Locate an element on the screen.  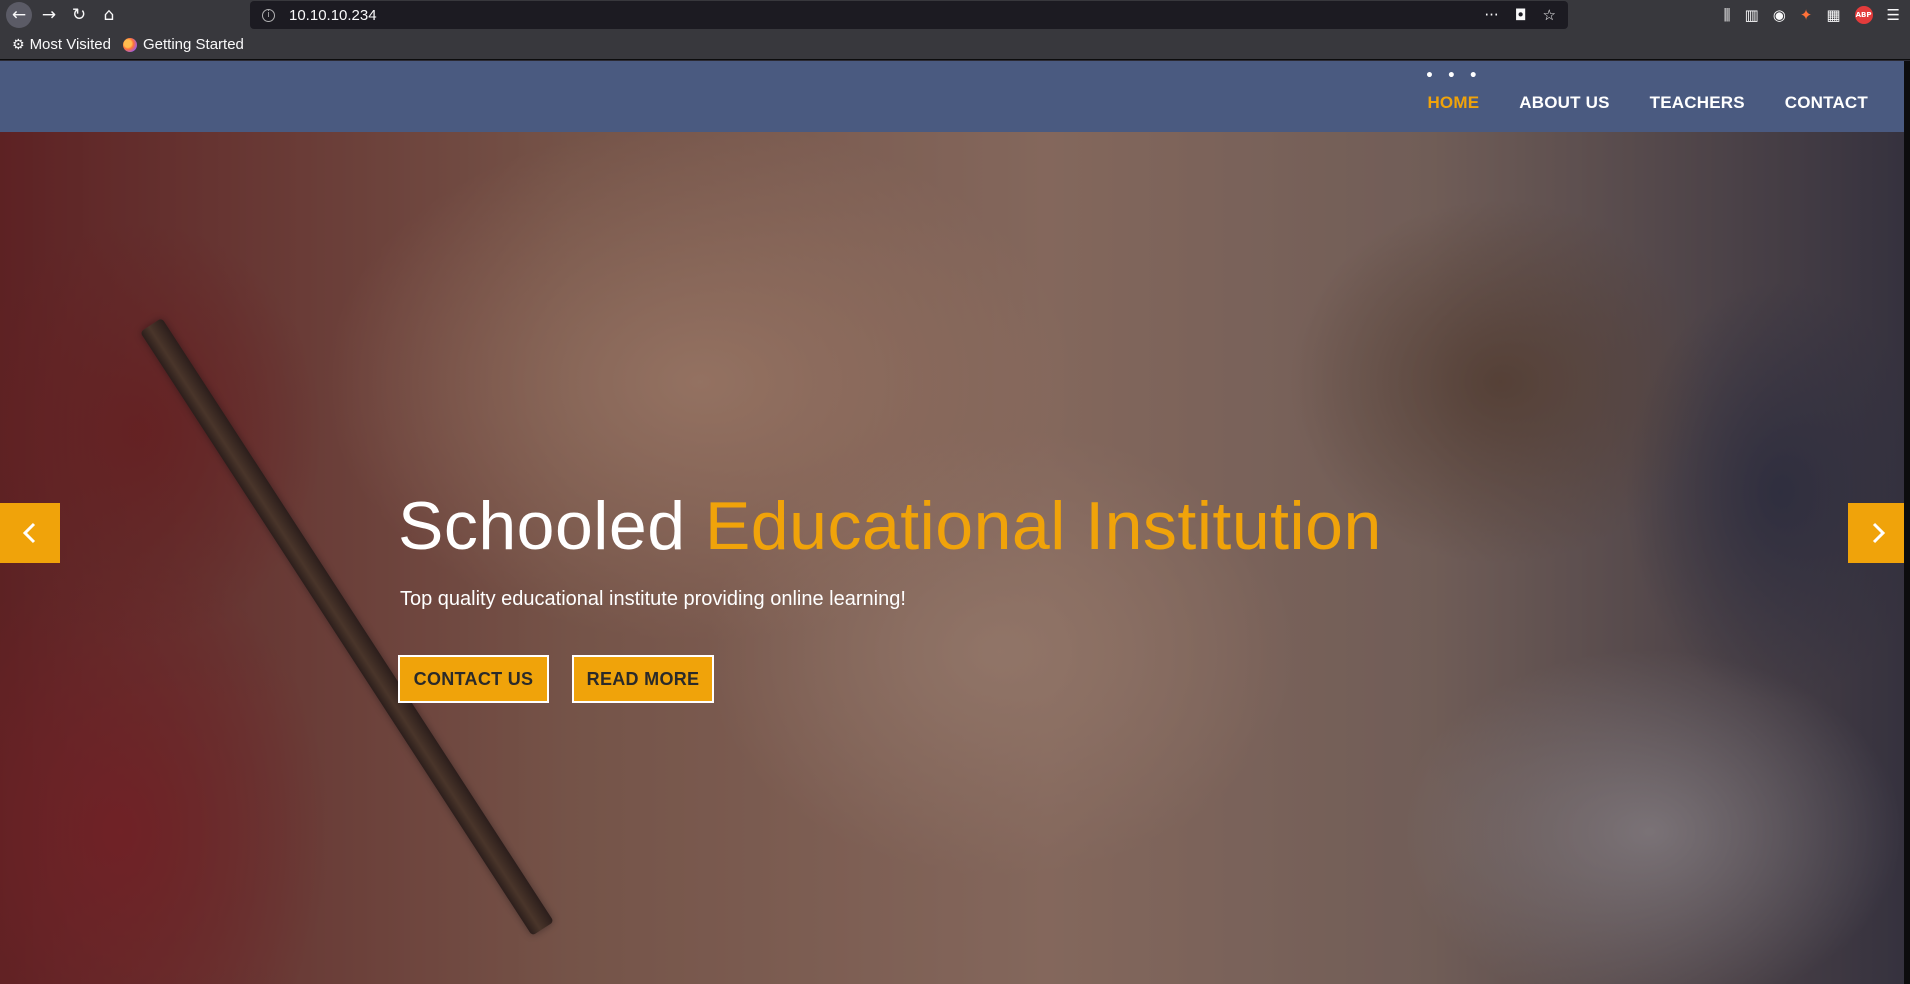
account-icon: ◉ is located at coordinates (1779, 15).